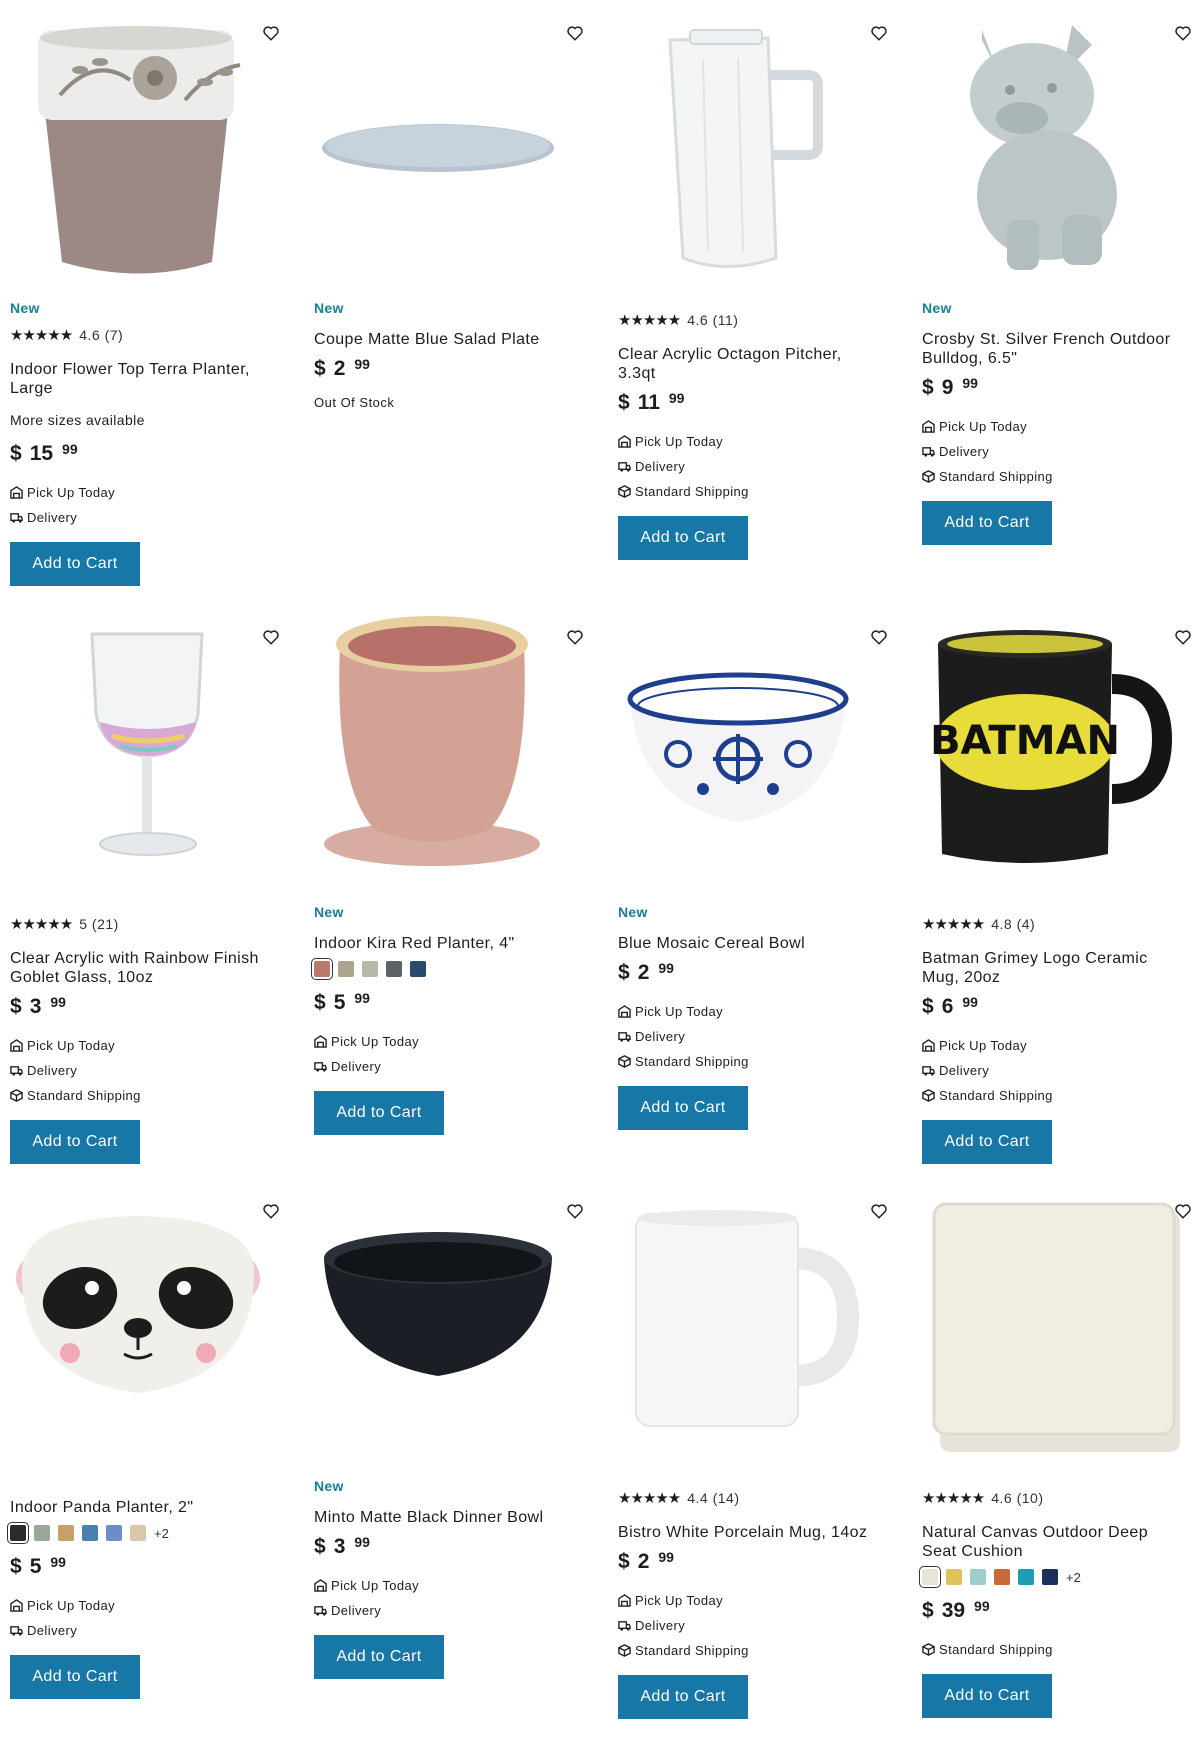 The width and height of the screenshot is (1200, 1740). What do you see at coordinates (445, 339) in the screenshot?
I see `product-title: Coupe Matte Blue Salad Plate` at bounding box center [445, 339].